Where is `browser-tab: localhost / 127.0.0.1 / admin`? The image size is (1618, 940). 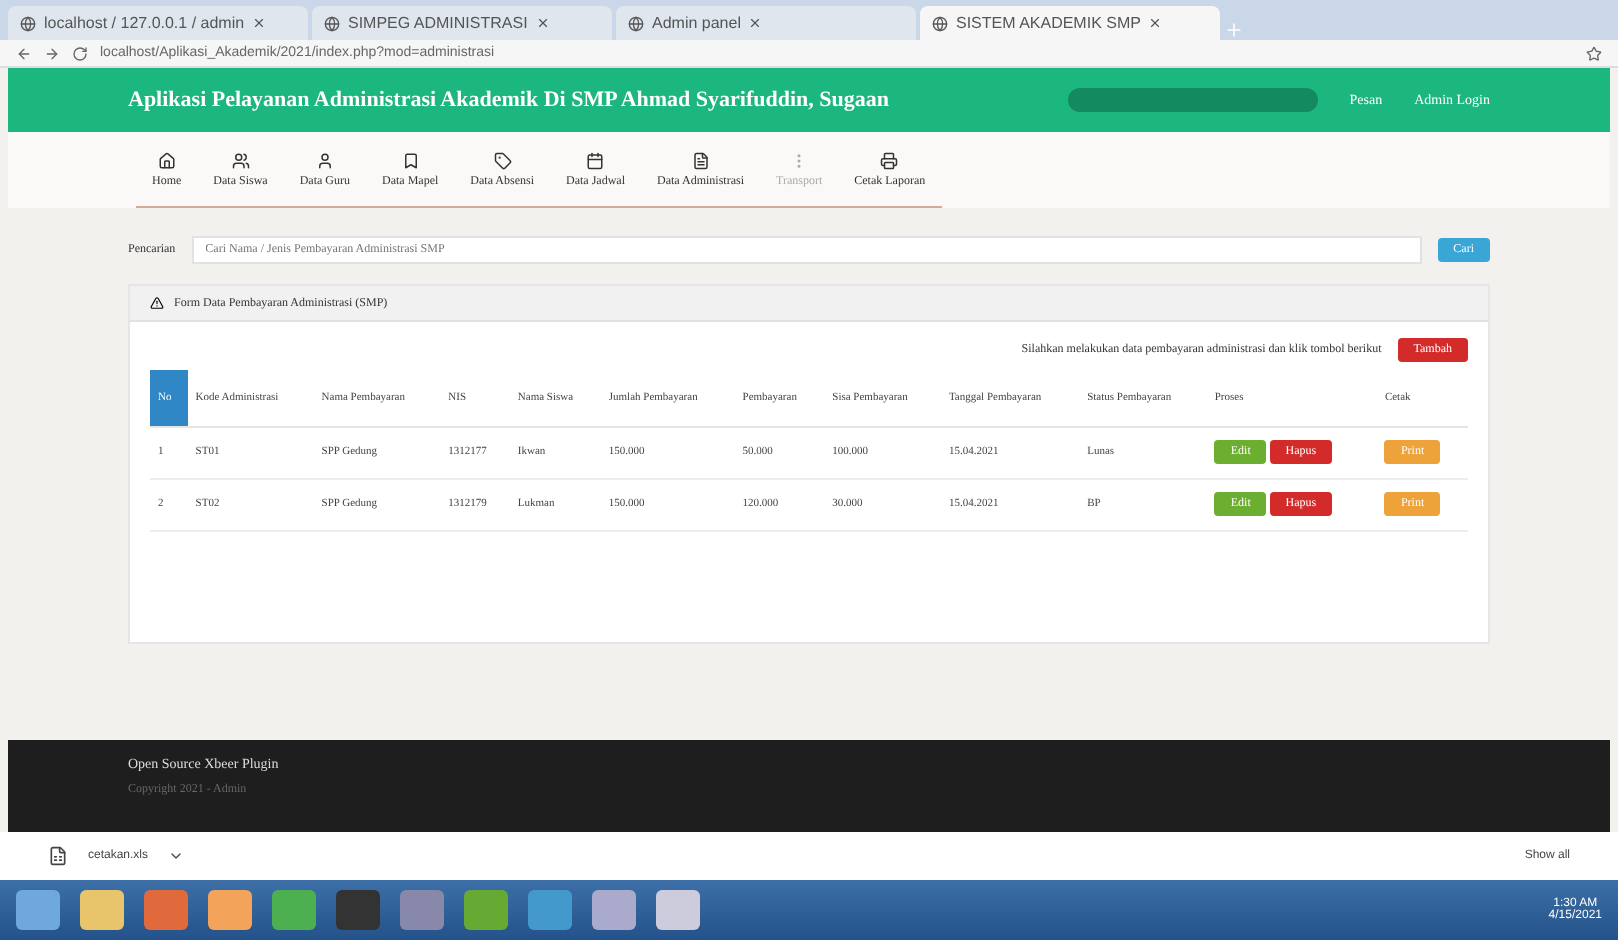 browser-tab: localhost / 127.0.0.1 / admin is located at coordinates (158, 23).